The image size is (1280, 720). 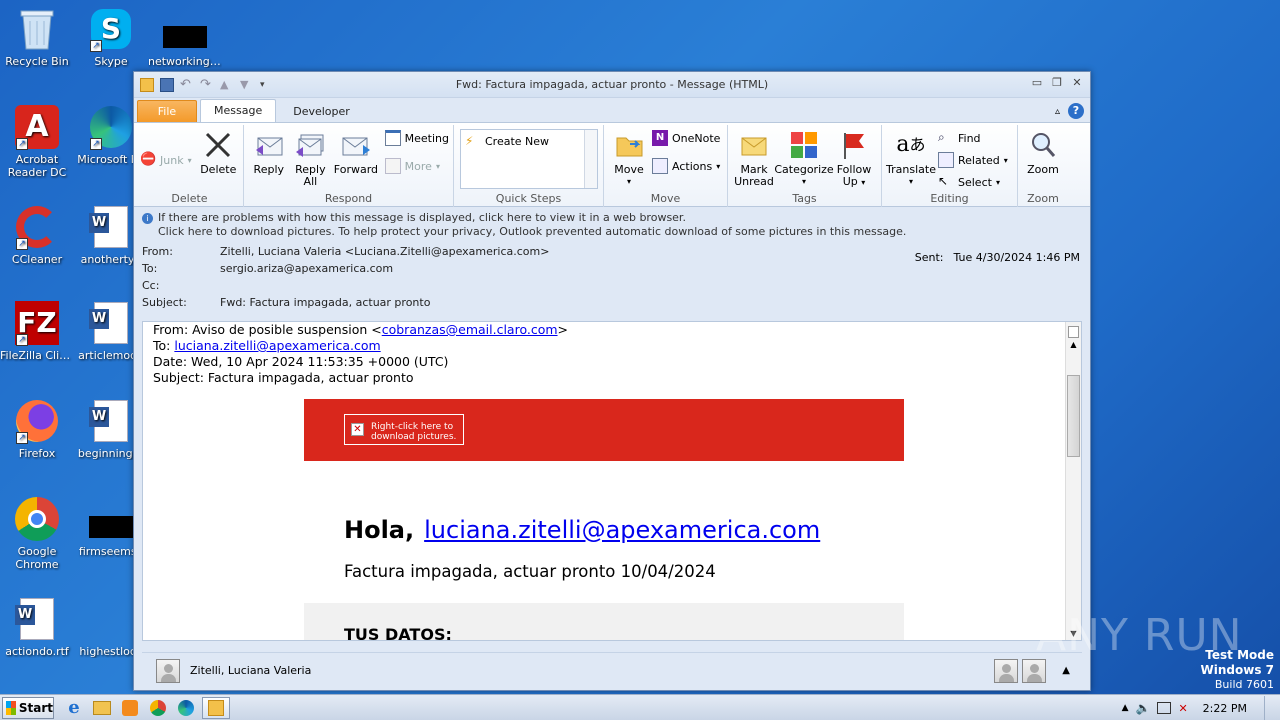 I want to click on taskbar-ie-icon: e, so click(x=74, y=708).